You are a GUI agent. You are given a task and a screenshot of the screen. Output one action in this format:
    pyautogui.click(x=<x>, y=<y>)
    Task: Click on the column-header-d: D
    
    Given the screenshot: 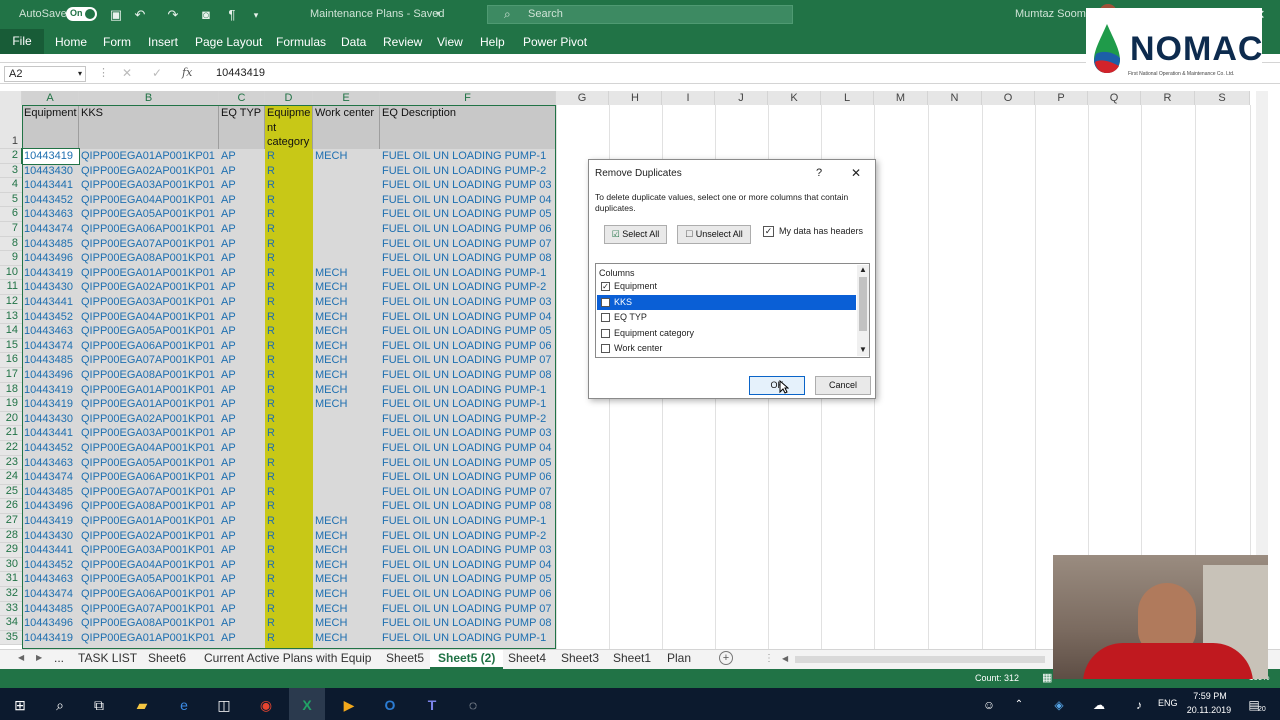 What is the action you would take?
    pyautogui.click(x=289, y=98)
    